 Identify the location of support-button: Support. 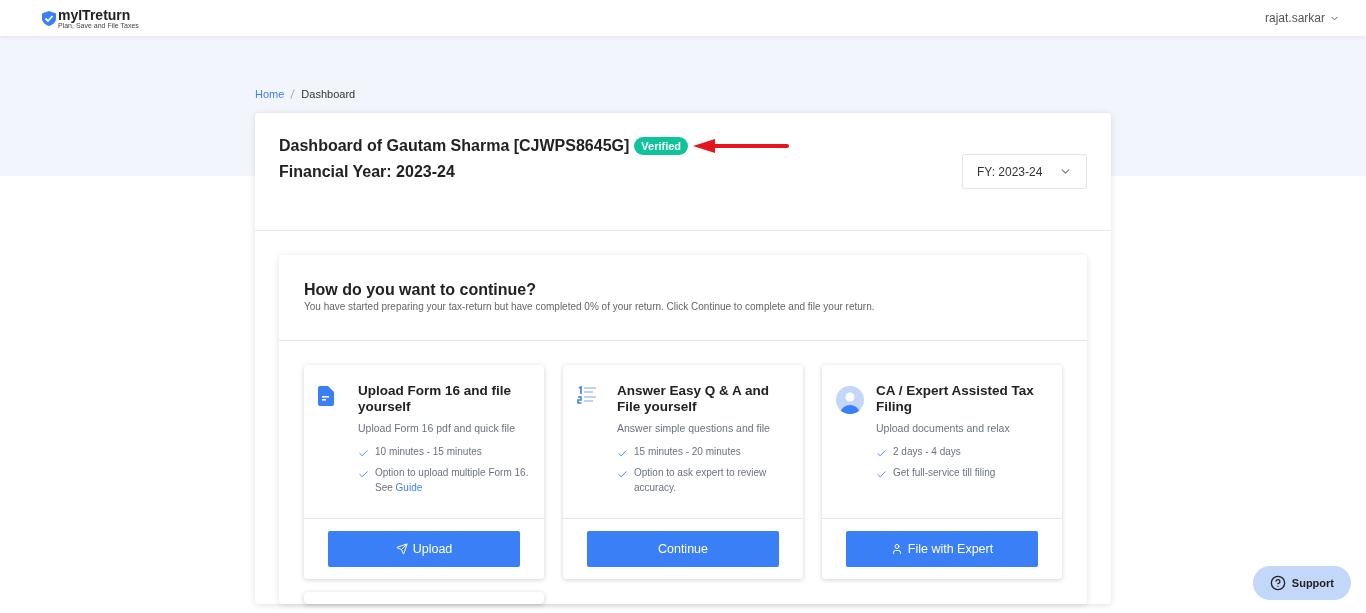
(1301, 583).